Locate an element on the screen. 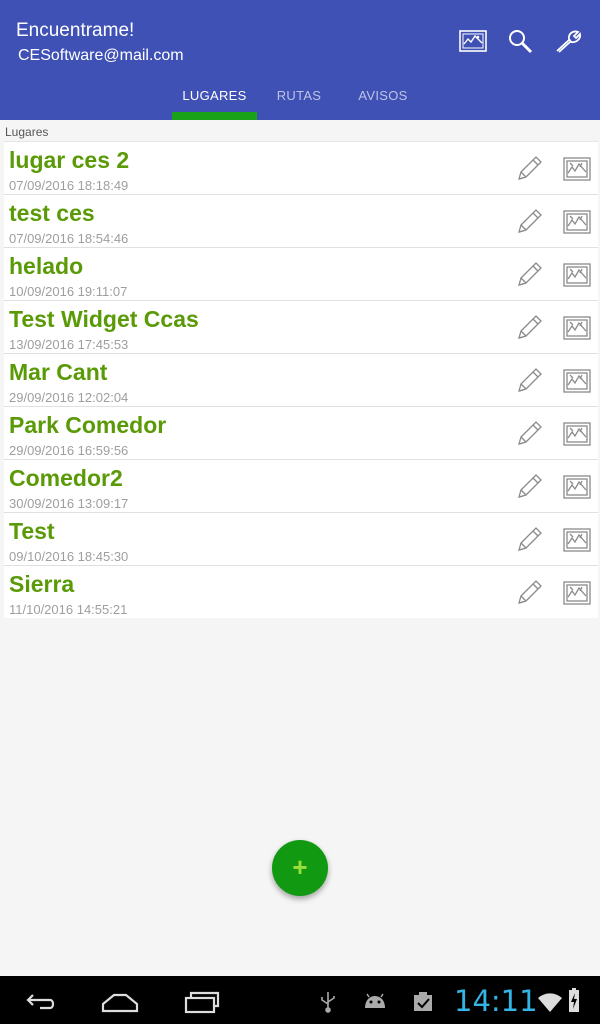 This screenshot has height=1024, width=600. place-date: 09/10/2016 18:45:30 is located at coordinates (69, 556).